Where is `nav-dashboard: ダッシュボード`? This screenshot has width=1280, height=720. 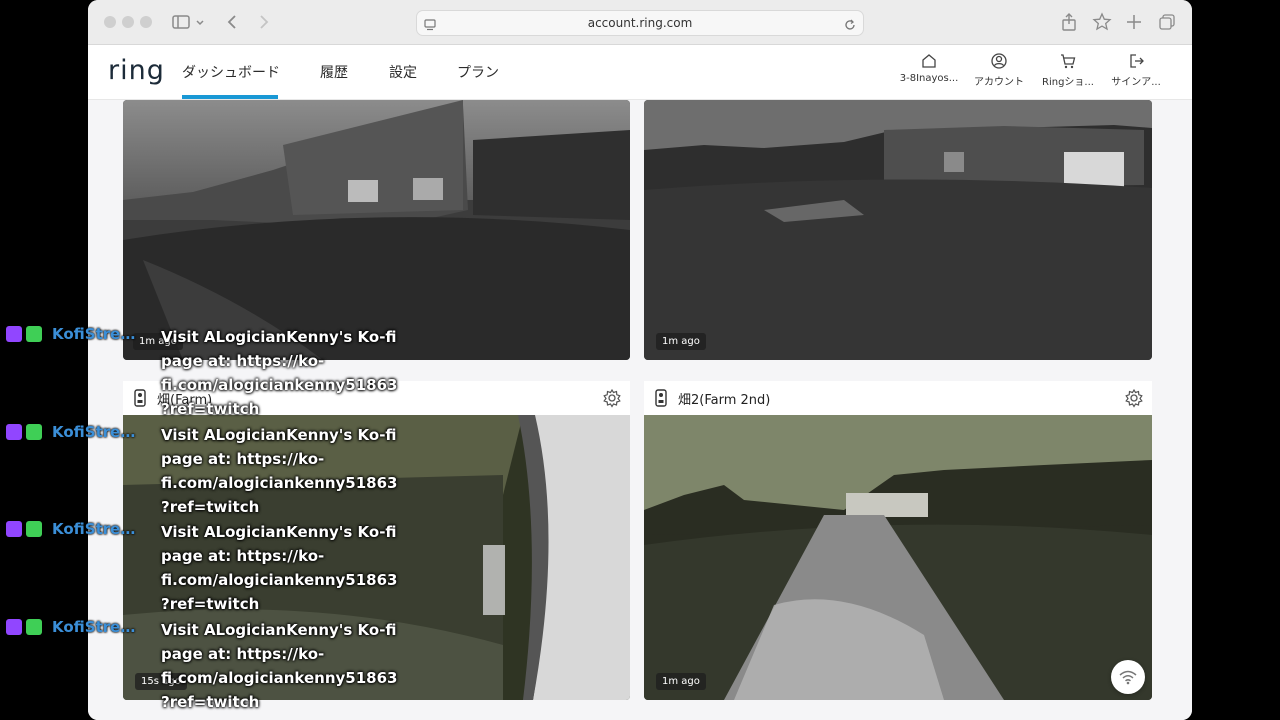
nav-dashboard: ダッシュボード is located at coordinates (231, 72).